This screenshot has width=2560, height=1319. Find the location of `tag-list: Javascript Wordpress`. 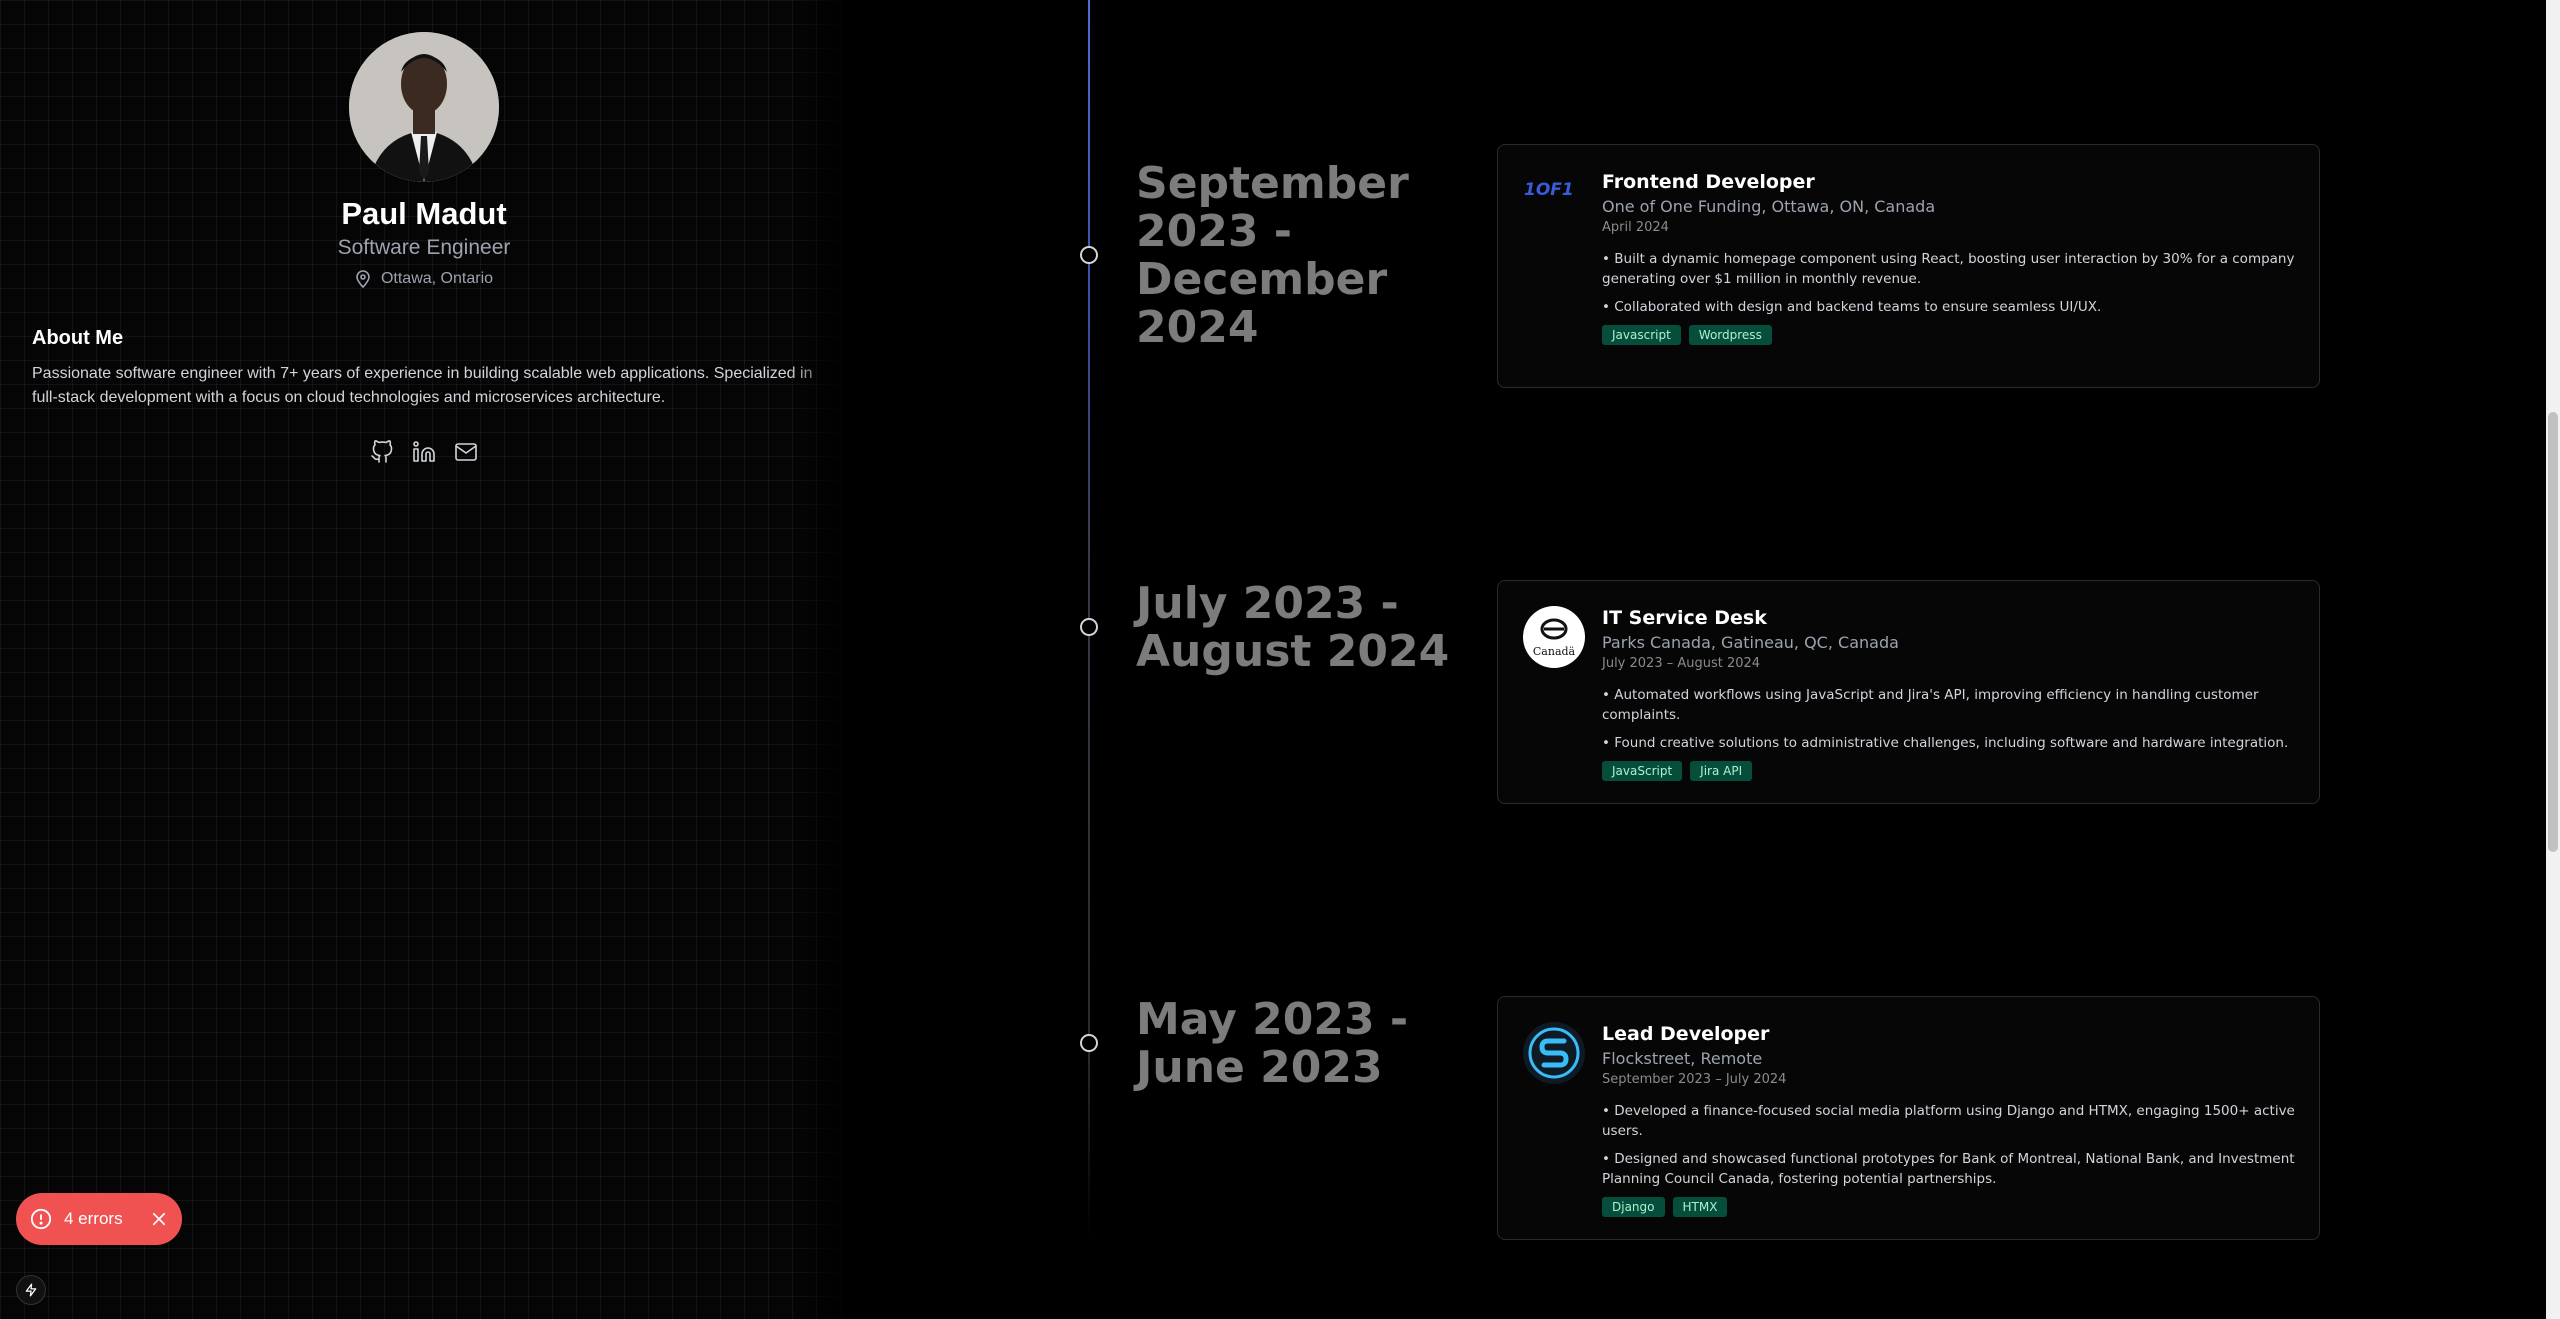

tag-list: Javascript Wordpress is located at coordinates (1948, 335).